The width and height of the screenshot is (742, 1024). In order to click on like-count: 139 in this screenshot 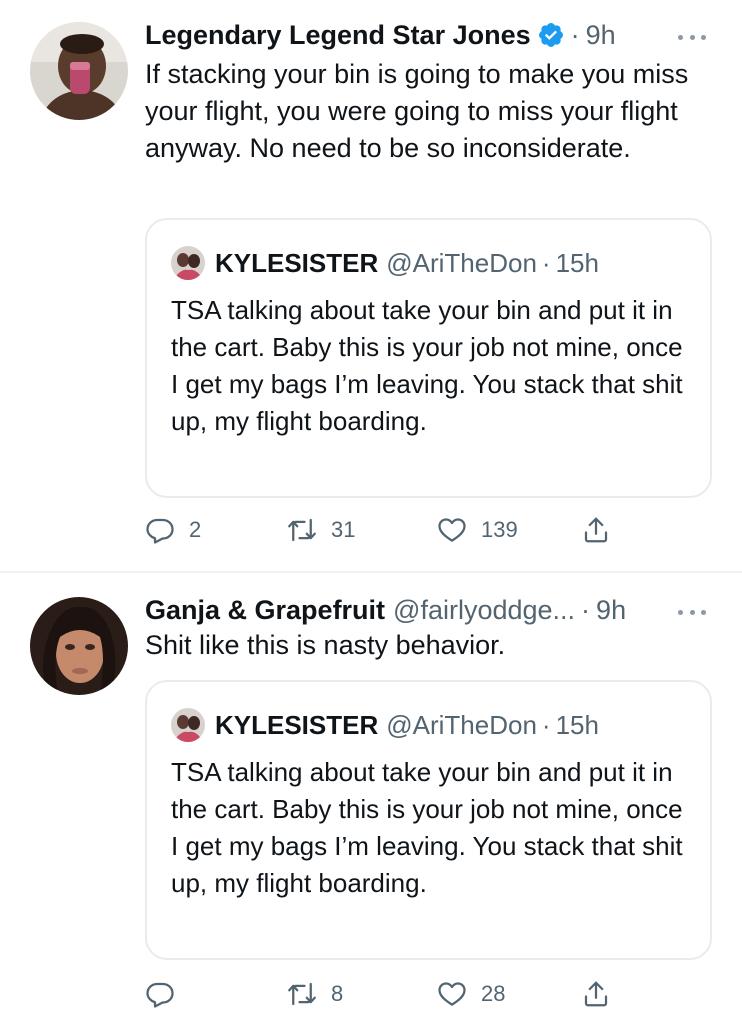, I will do `click(499, 529)`.